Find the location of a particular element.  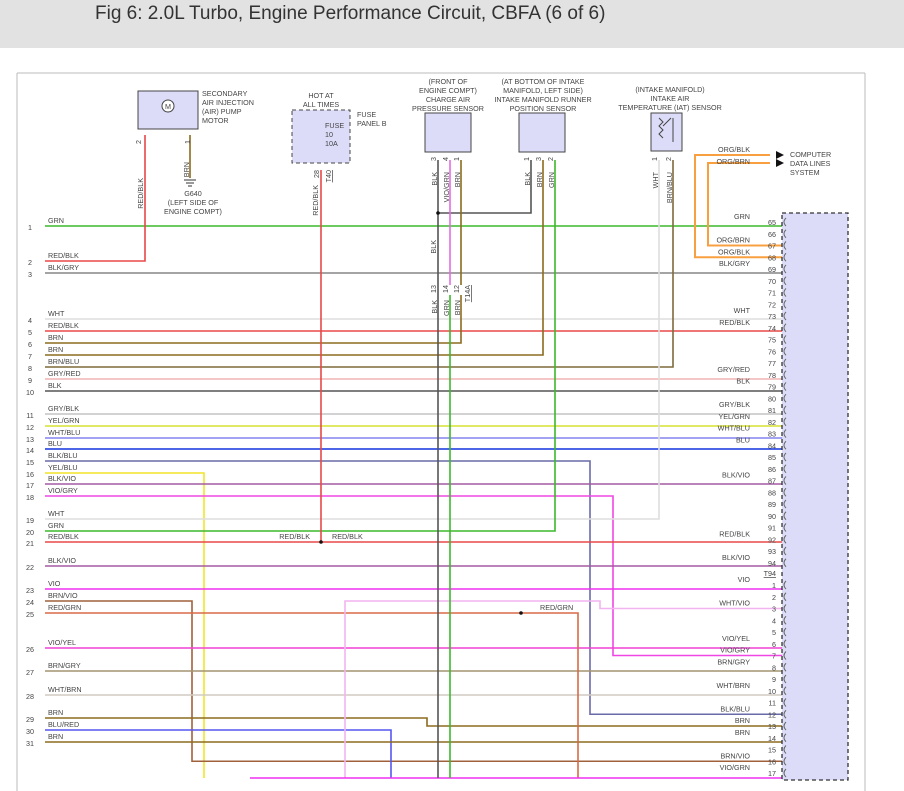

left-row-wire-label: VIO/GRY is located at coordinates (63, 490).